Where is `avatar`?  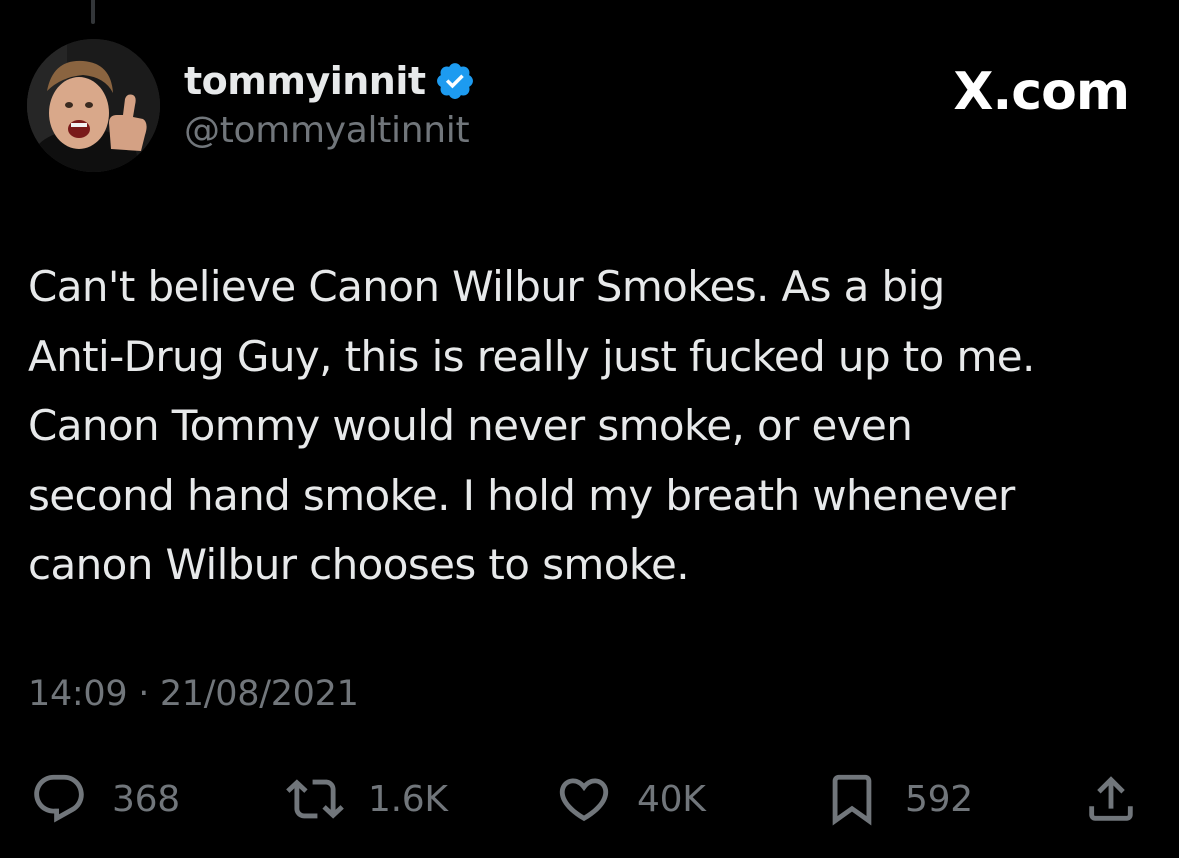 avatar is located at coordinates (93, 105).